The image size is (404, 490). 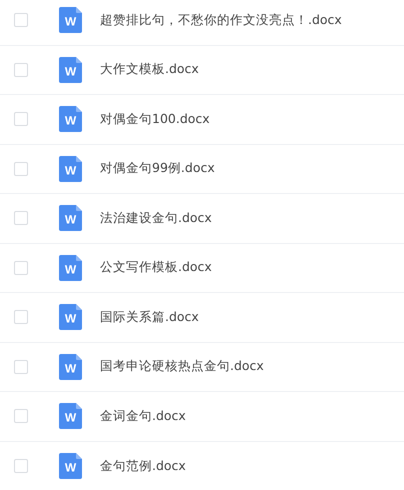 I want to click on file-name: 国际关系篇.docx, so click(x=149, y=317).